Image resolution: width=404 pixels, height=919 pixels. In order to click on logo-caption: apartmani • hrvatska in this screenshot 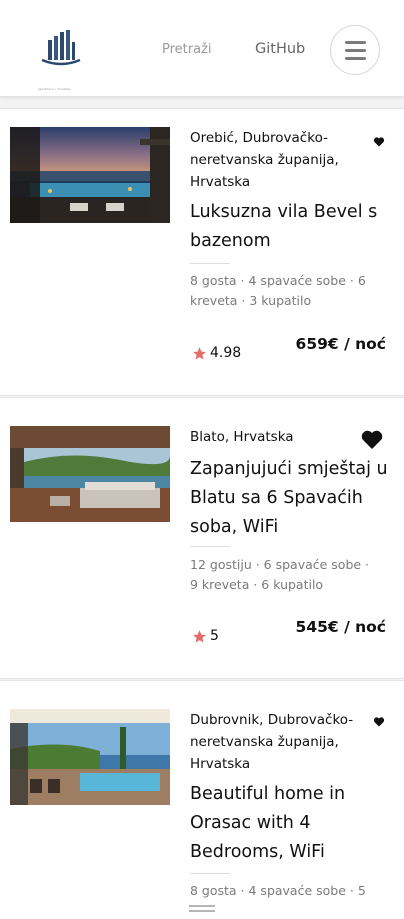, I will do `click(54, 89)`.